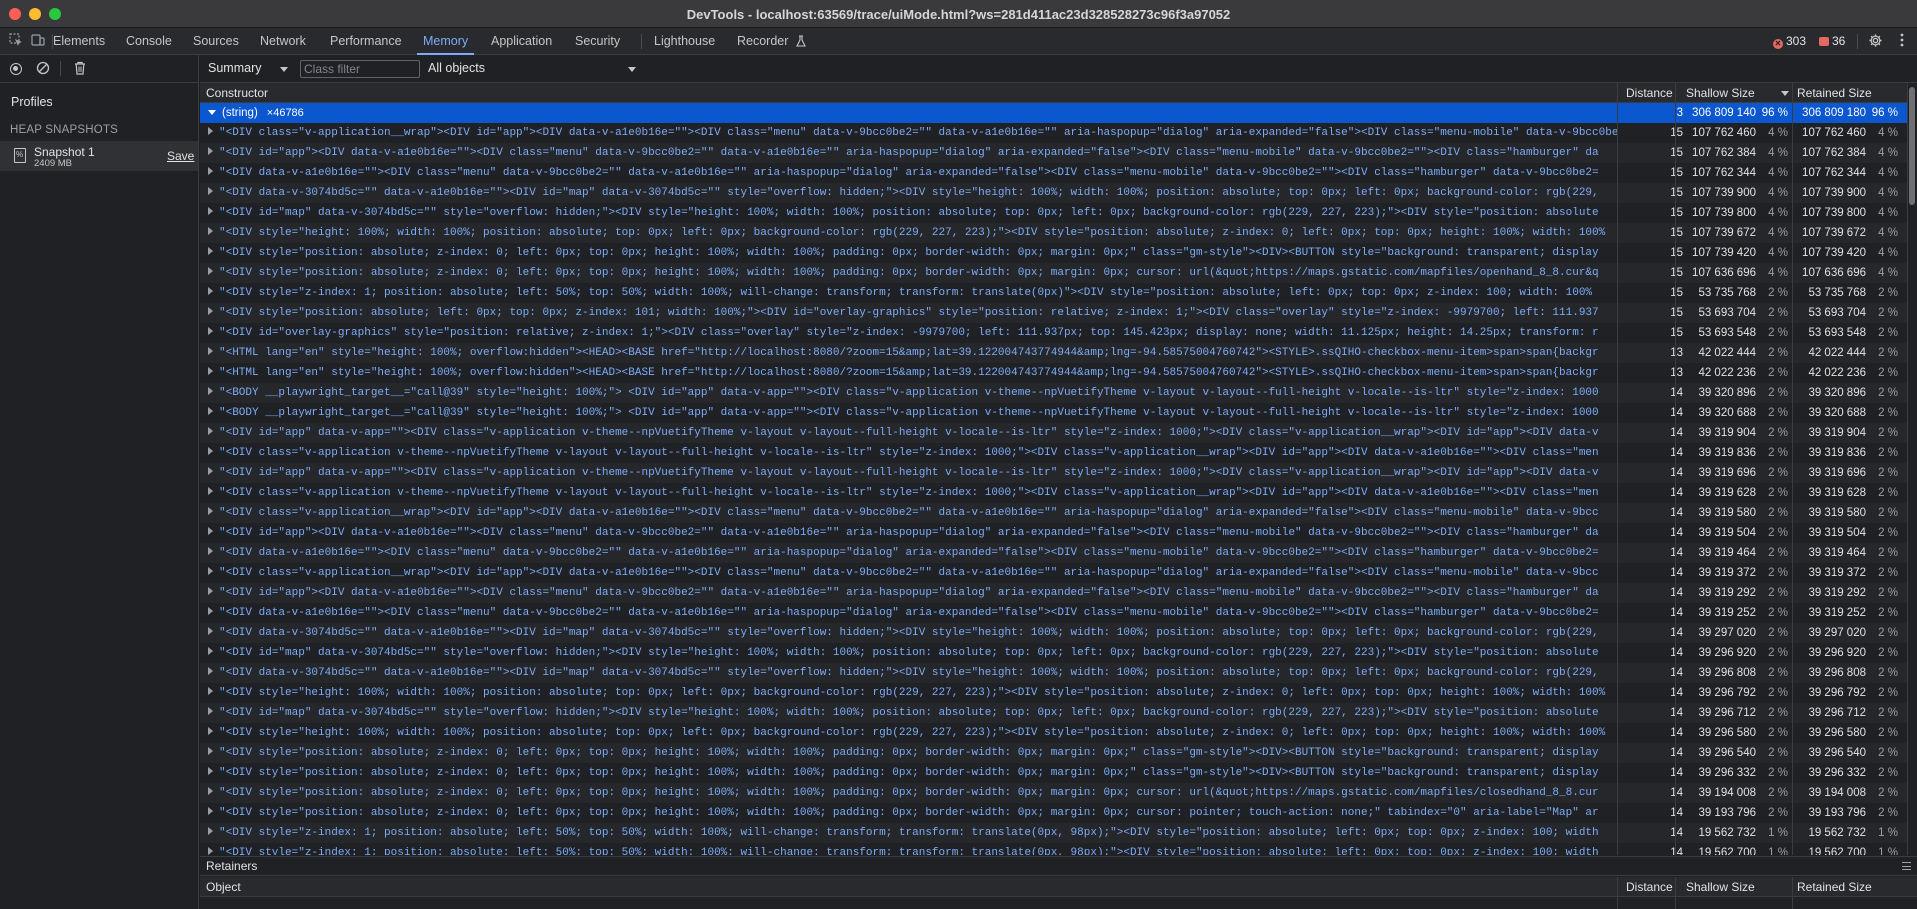 This screenshot has width=1917, height=909. What do you see at coordinates (1875, 41) in the screenshot?
I see `settings-gear-icon` at bounding box center [1875, 41].